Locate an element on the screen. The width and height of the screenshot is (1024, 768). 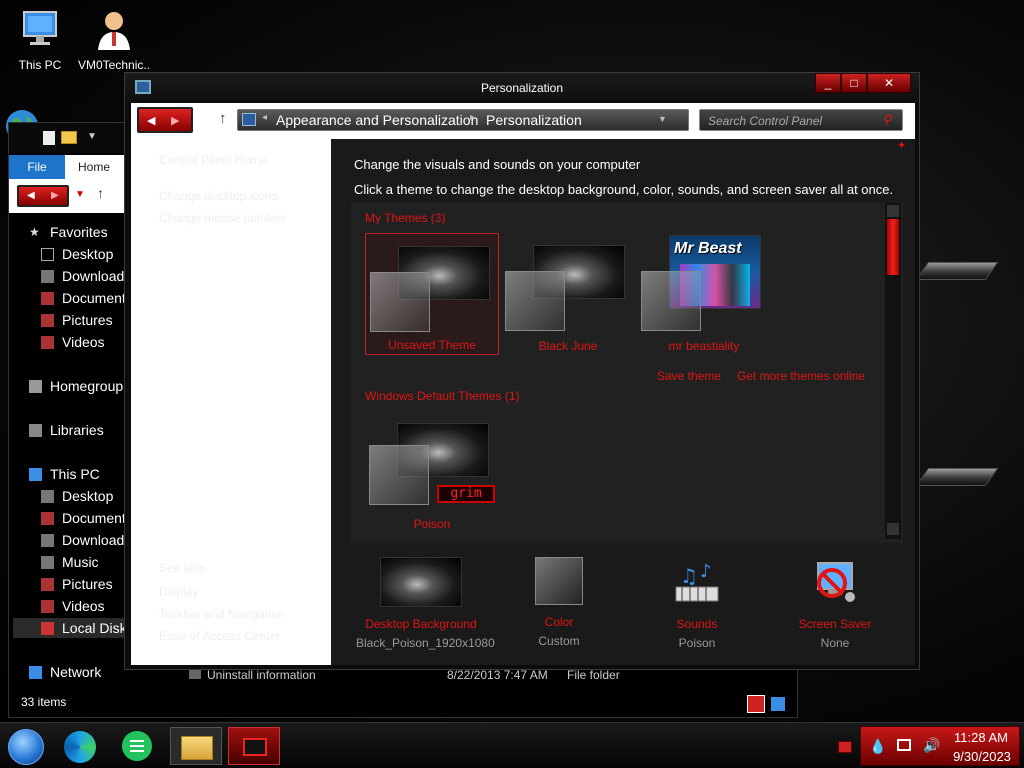
details-view-button is located at coordinates (756, 704).